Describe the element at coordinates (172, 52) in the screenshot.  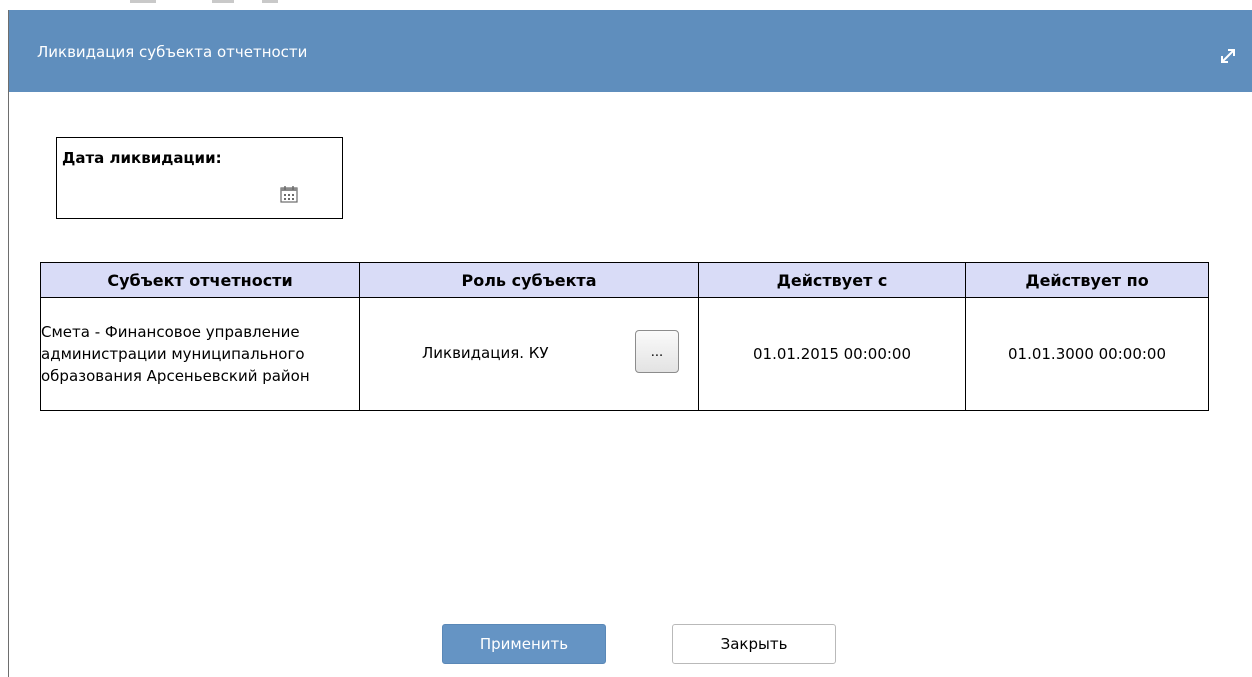
I see `dialog-title: Ликвидация субъекта отчетности` at that location.